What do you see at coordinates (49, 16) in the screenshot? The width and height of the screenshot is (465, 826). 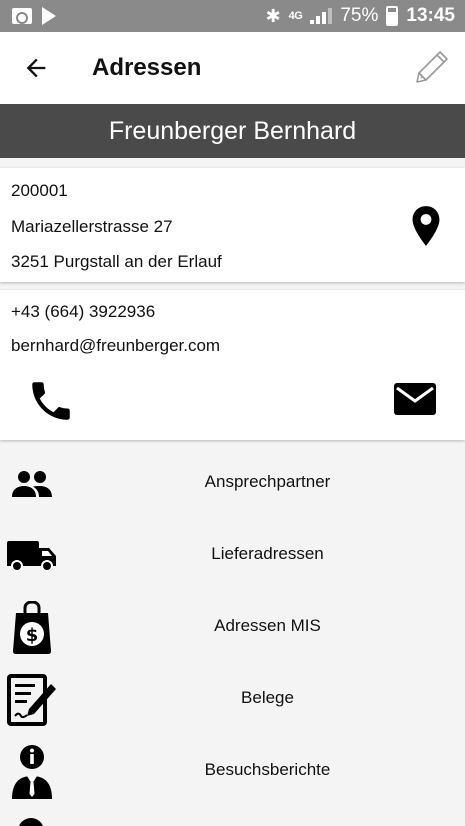 I see `play-store-notification-icon` at bounding box center [49, 16].